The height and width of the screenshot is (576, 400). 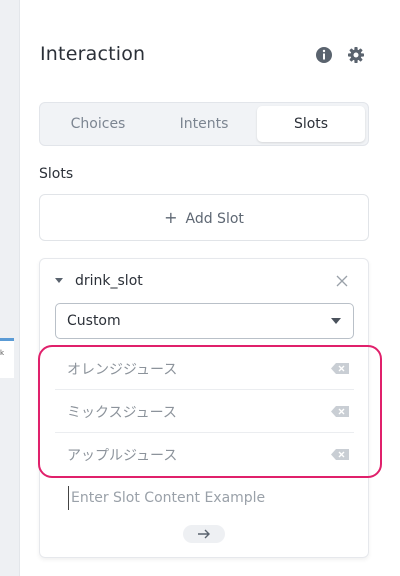 I want to click on arrow-right-icon, so click(x=204, y=534).